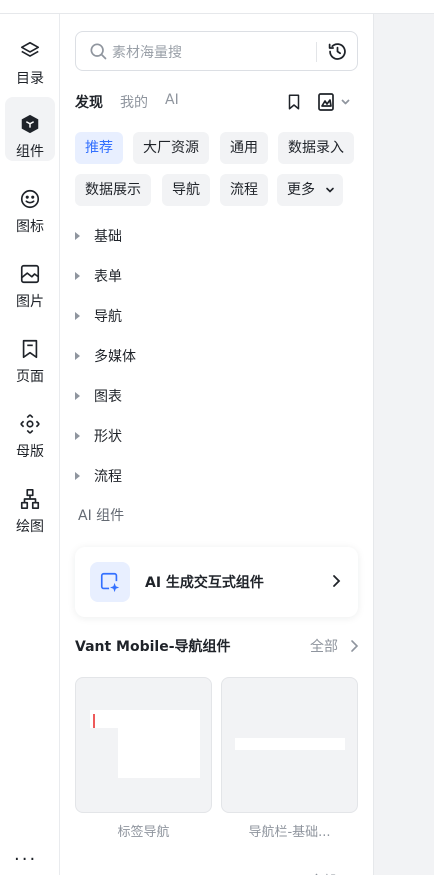 This screenshot has width=434, height=875. What do you see at coordinates (244, 148) in the screenshot?
I see `chip-general: 通用` at bounding box center [244, 148].